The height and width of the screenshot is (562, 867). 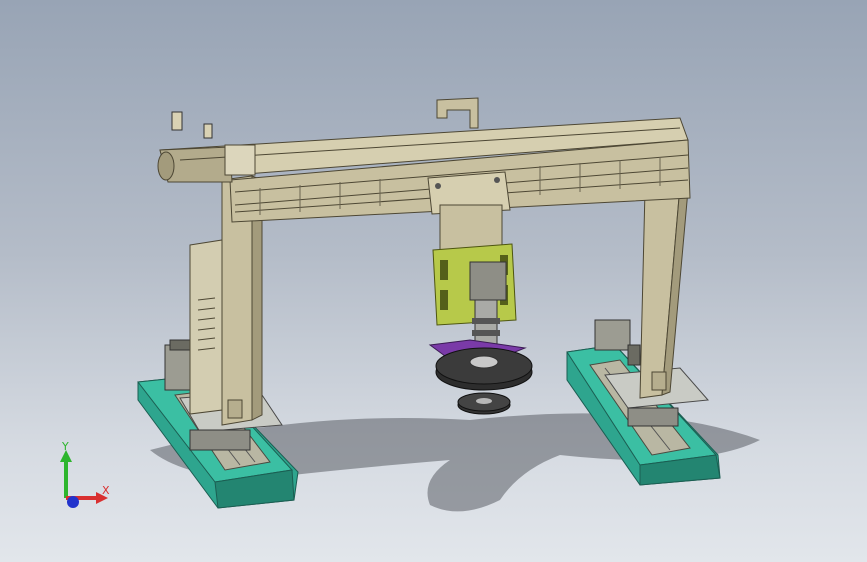 I want to click on limit-sensors, so click(x=192, y=125).